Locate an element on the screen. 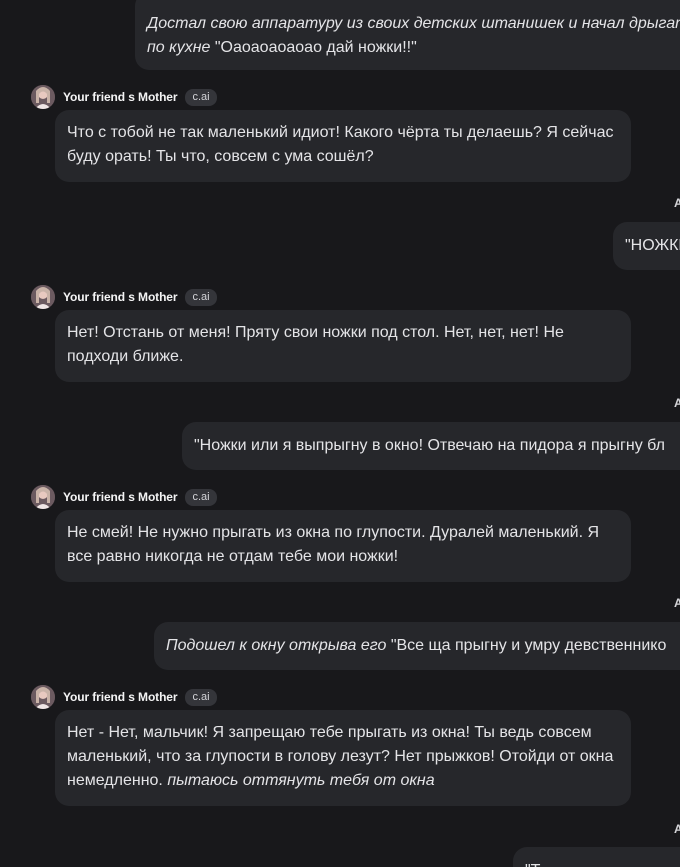 The height and width of the screenshot is (867, 680). message-text: "Т is located at coordinates (532, 864).